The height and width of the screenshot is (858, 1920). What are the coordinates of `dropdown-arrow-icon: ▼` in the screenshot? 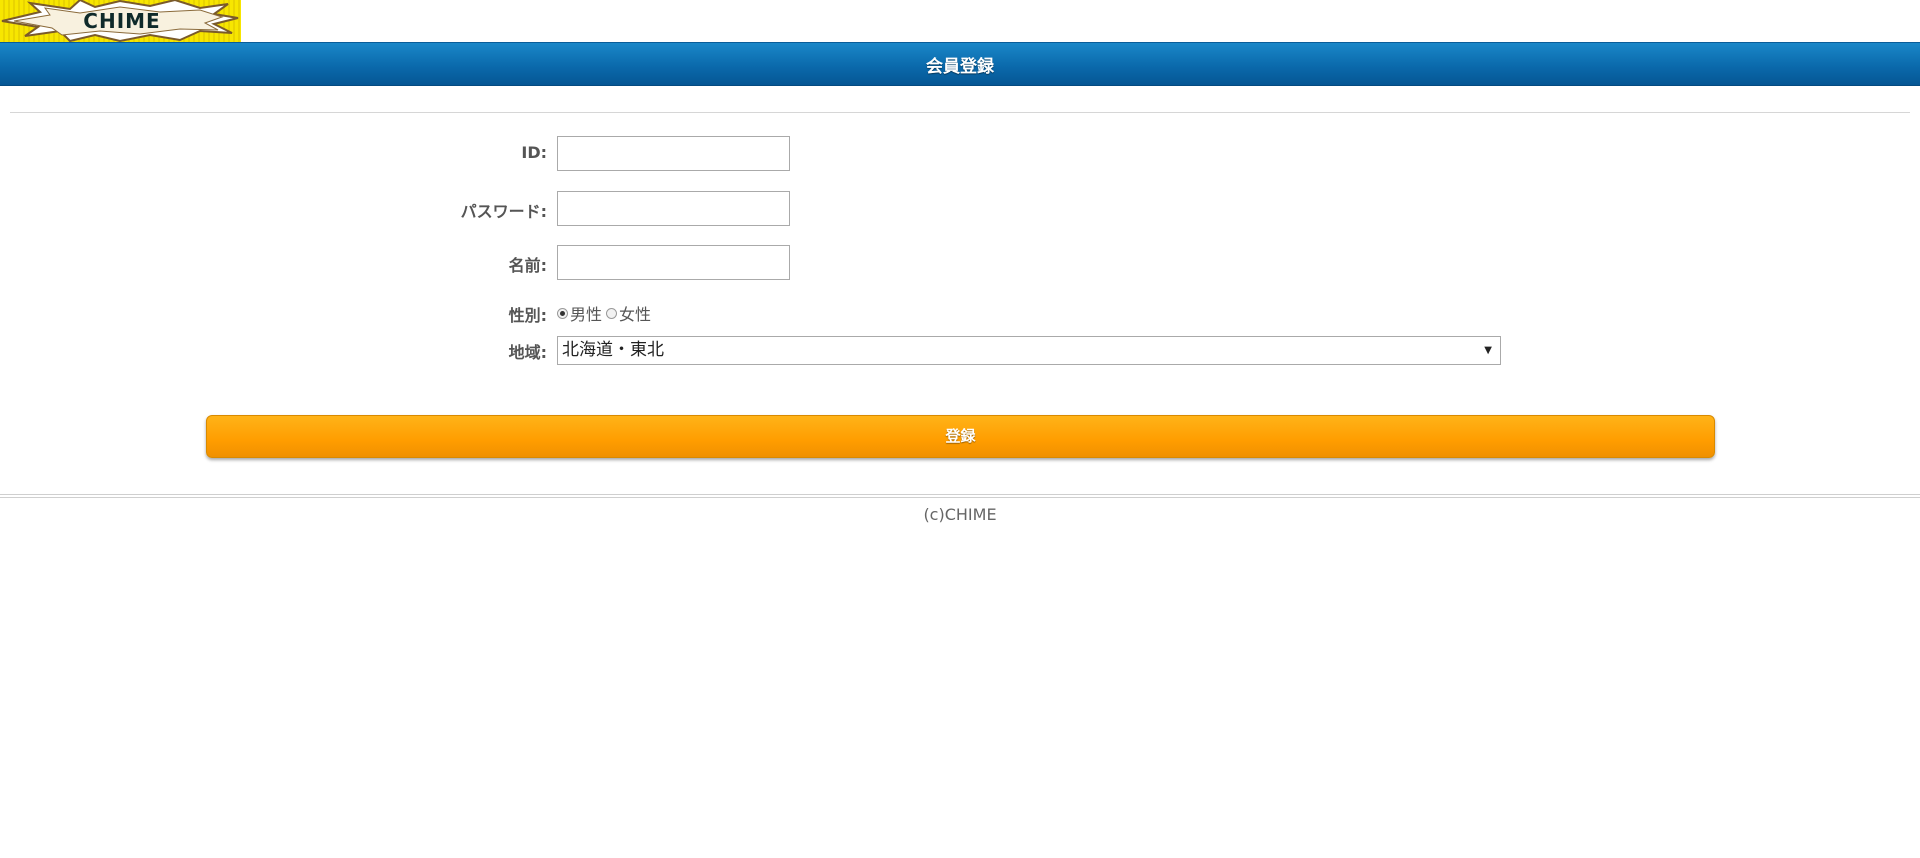 It's located at (1488, 350).